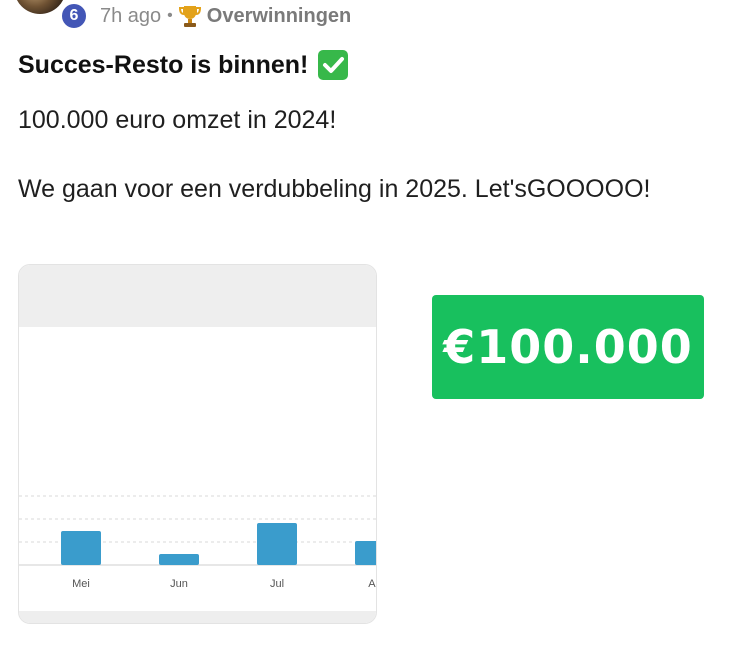 Image resolution: width=736 pixels, height=650 pixels. Describe the element at coordinates (179, 559) in the screenshot. I see `chart-bar-jun` at that location.